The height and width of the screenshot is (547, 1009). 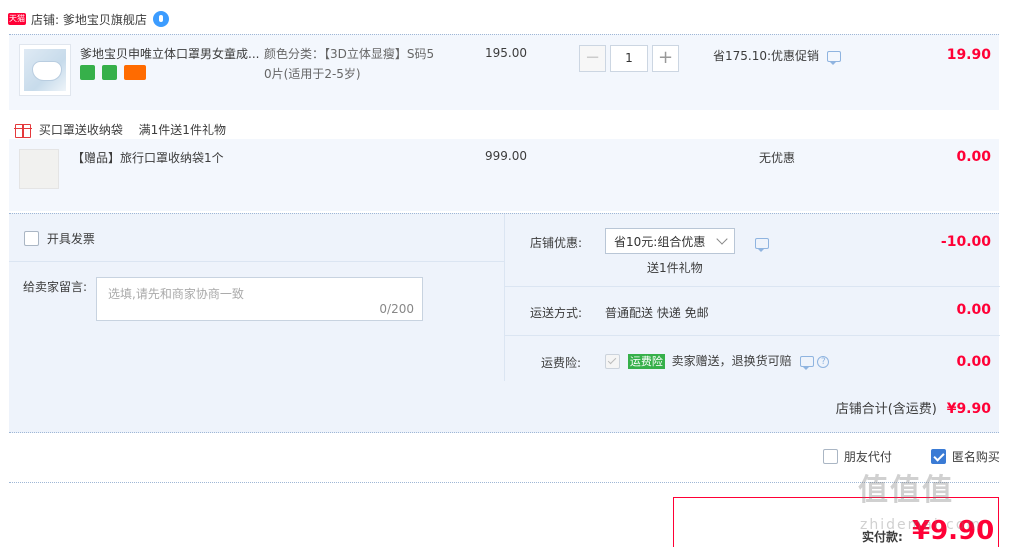 What do you see at coordinates (369, 64) in the screenshot?
I see `item-sku: 颜色分类：【3D立体显瘦】S码5 0片(适用于2-5岁)` at bounding box center [369, 64].